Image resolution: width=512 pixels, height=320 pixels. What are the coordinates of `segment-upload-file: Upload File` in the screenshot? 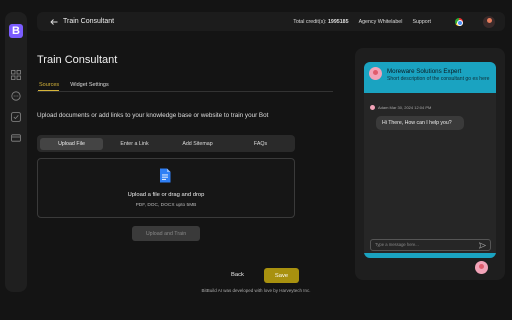 It's located at (71, 143).